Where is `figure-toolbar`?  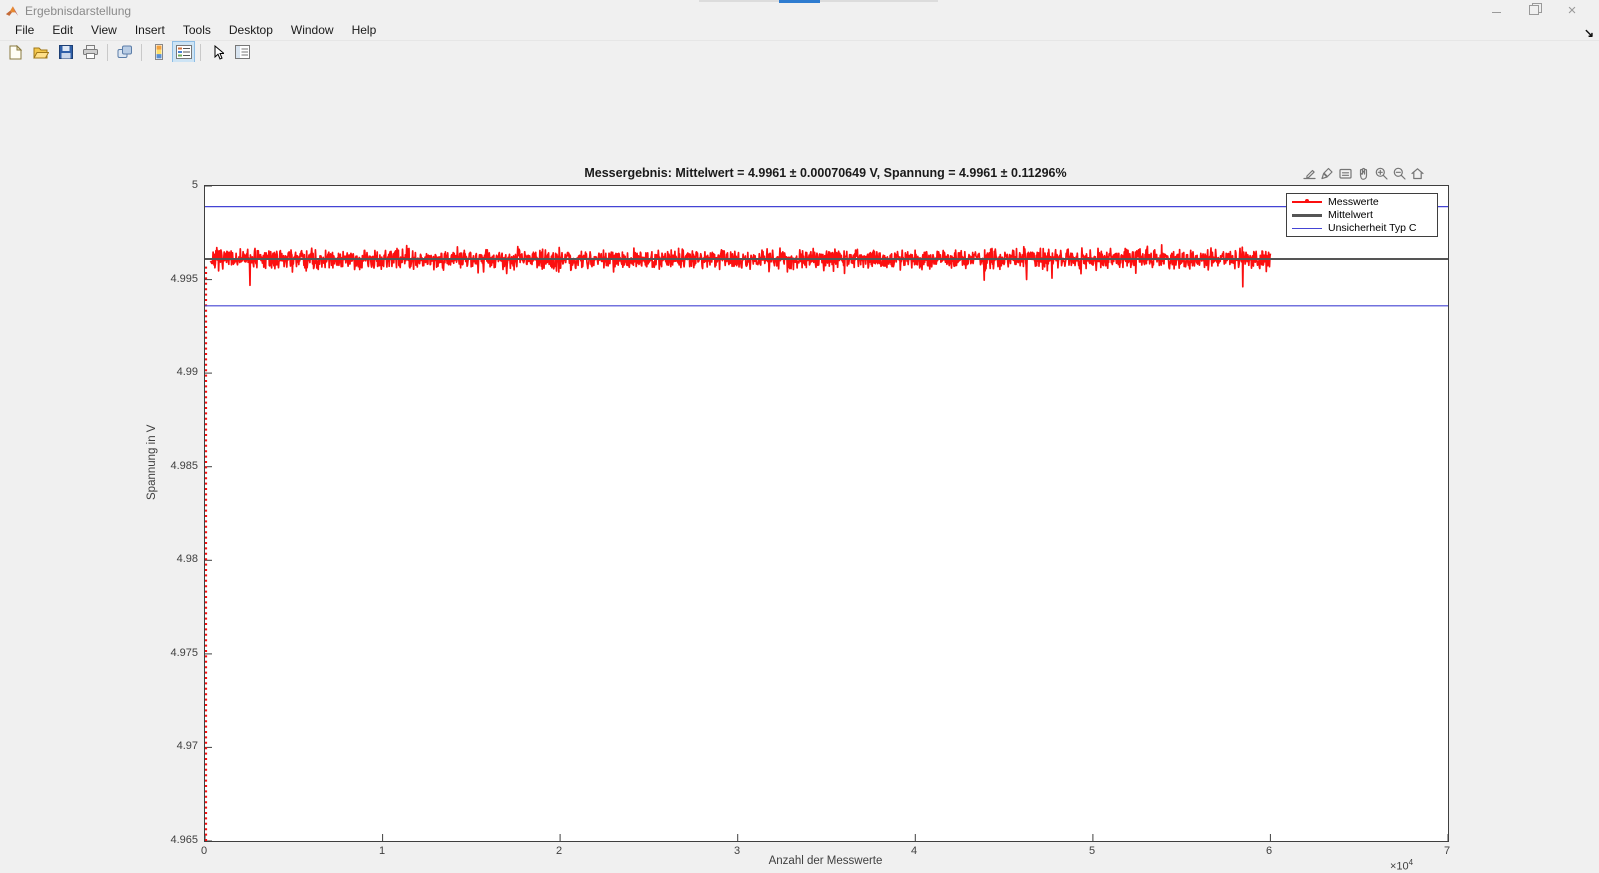
figure-toolbar is located at coordinates (799, 51).